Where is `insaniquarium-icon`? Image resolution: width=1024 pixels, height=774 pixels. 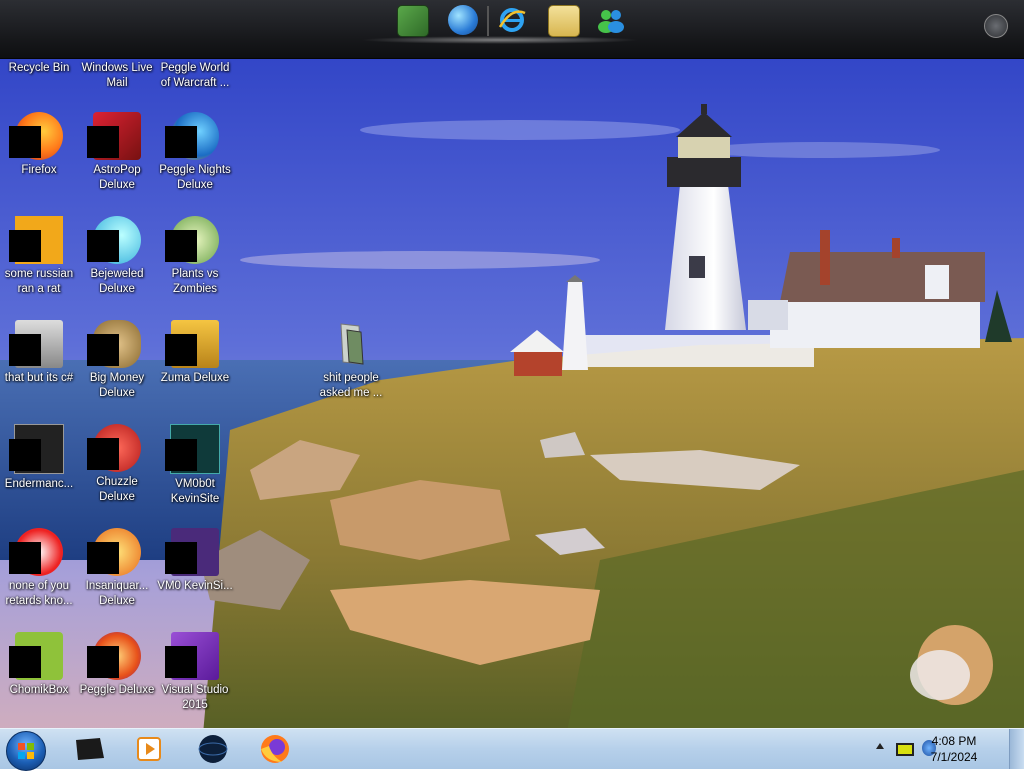
insaniquarium-icon is located at coordinates (114, 552).